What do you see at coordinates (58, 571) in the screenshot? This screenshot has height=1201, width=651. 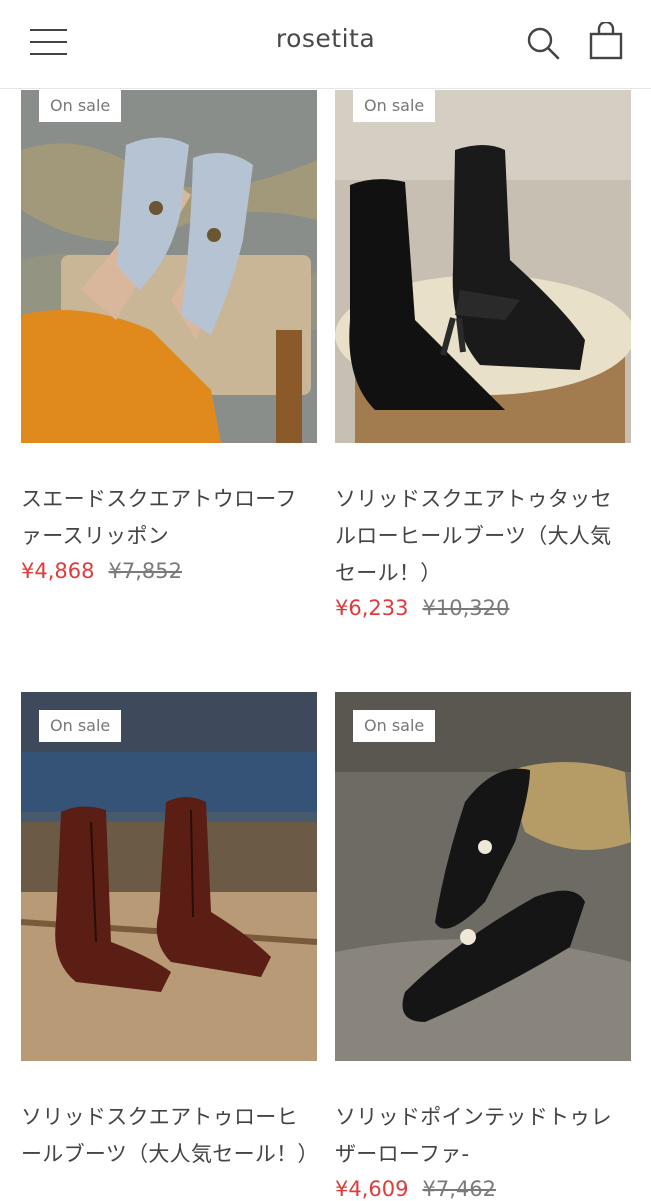 I see `sale-price: ¥4,868` at bounding box center [58, 571].